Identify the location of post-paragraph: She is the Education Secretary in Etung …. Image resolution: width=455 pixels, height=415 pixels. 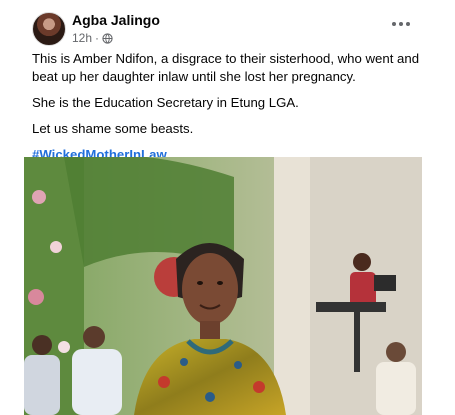
(165, 102).